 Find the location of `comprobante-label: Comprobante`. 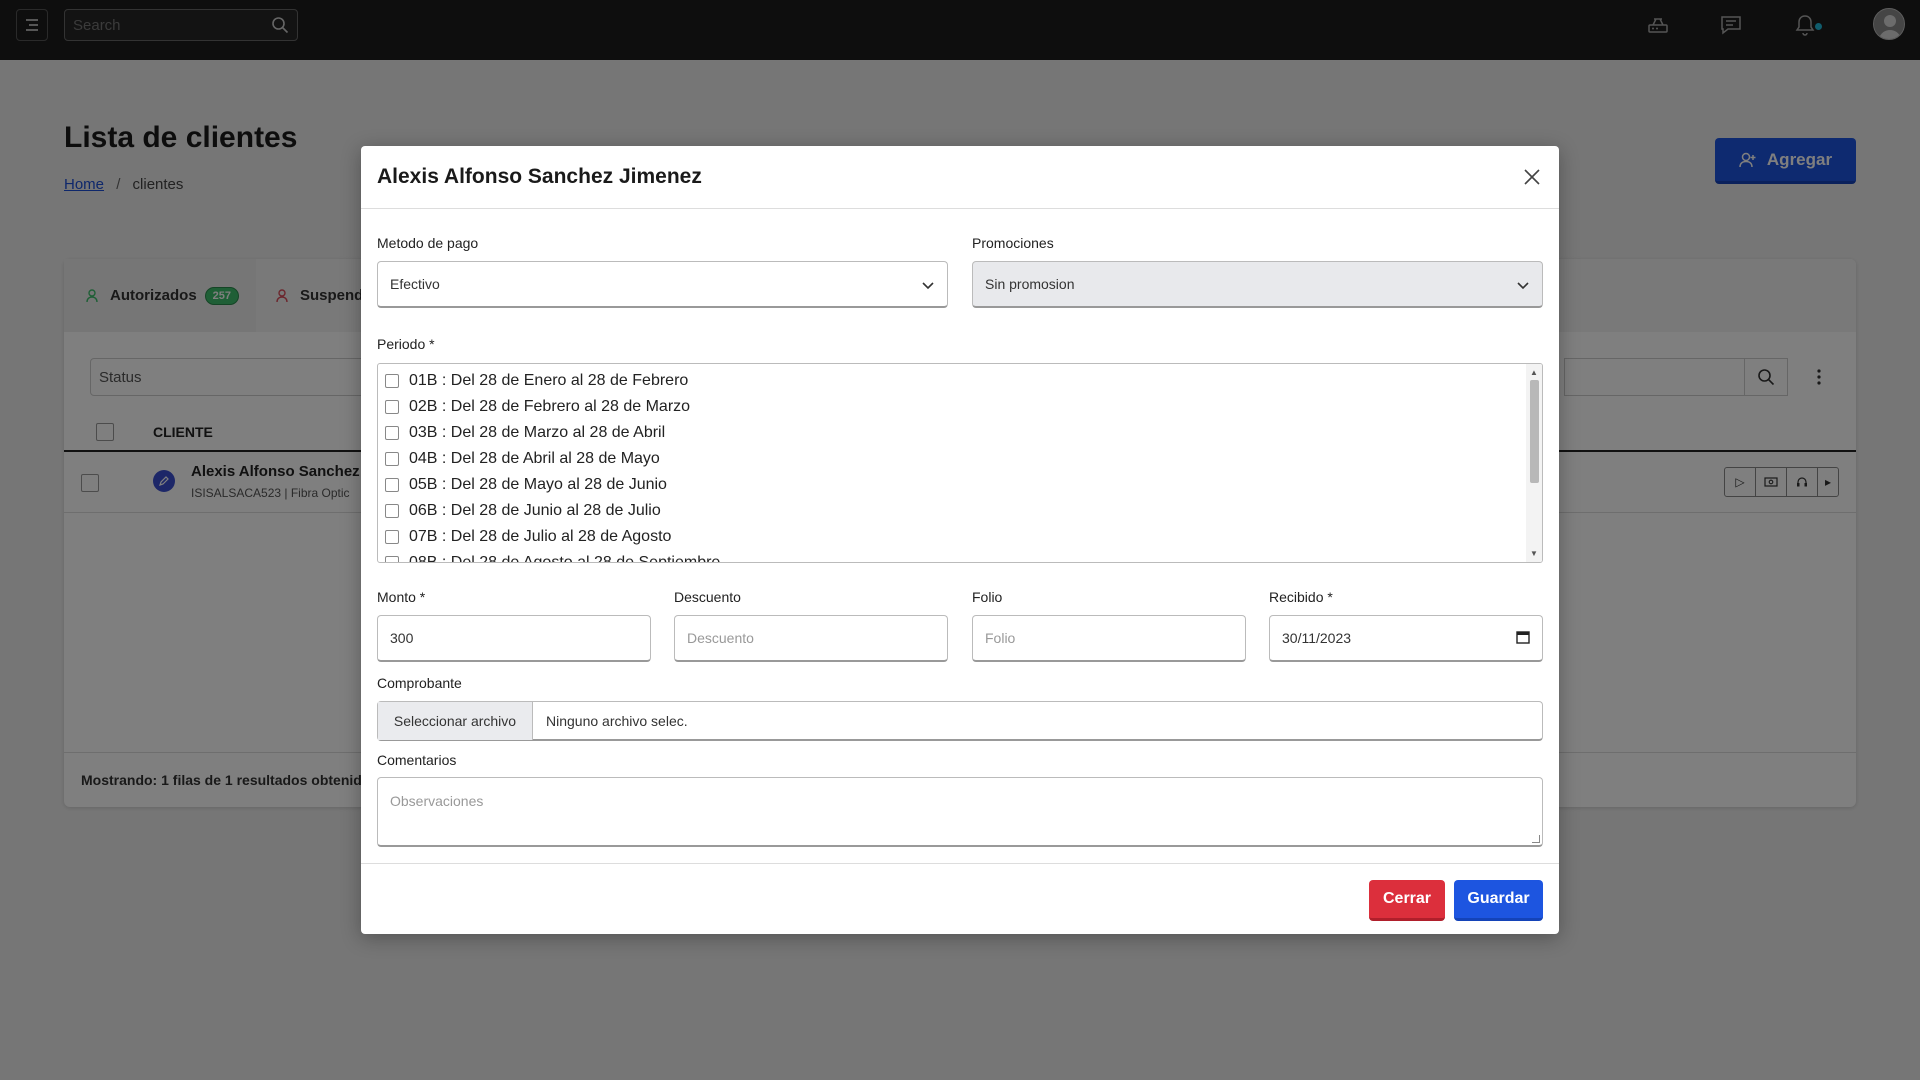

comprobante-label: Comprobante is located at coordinates (419, 683).